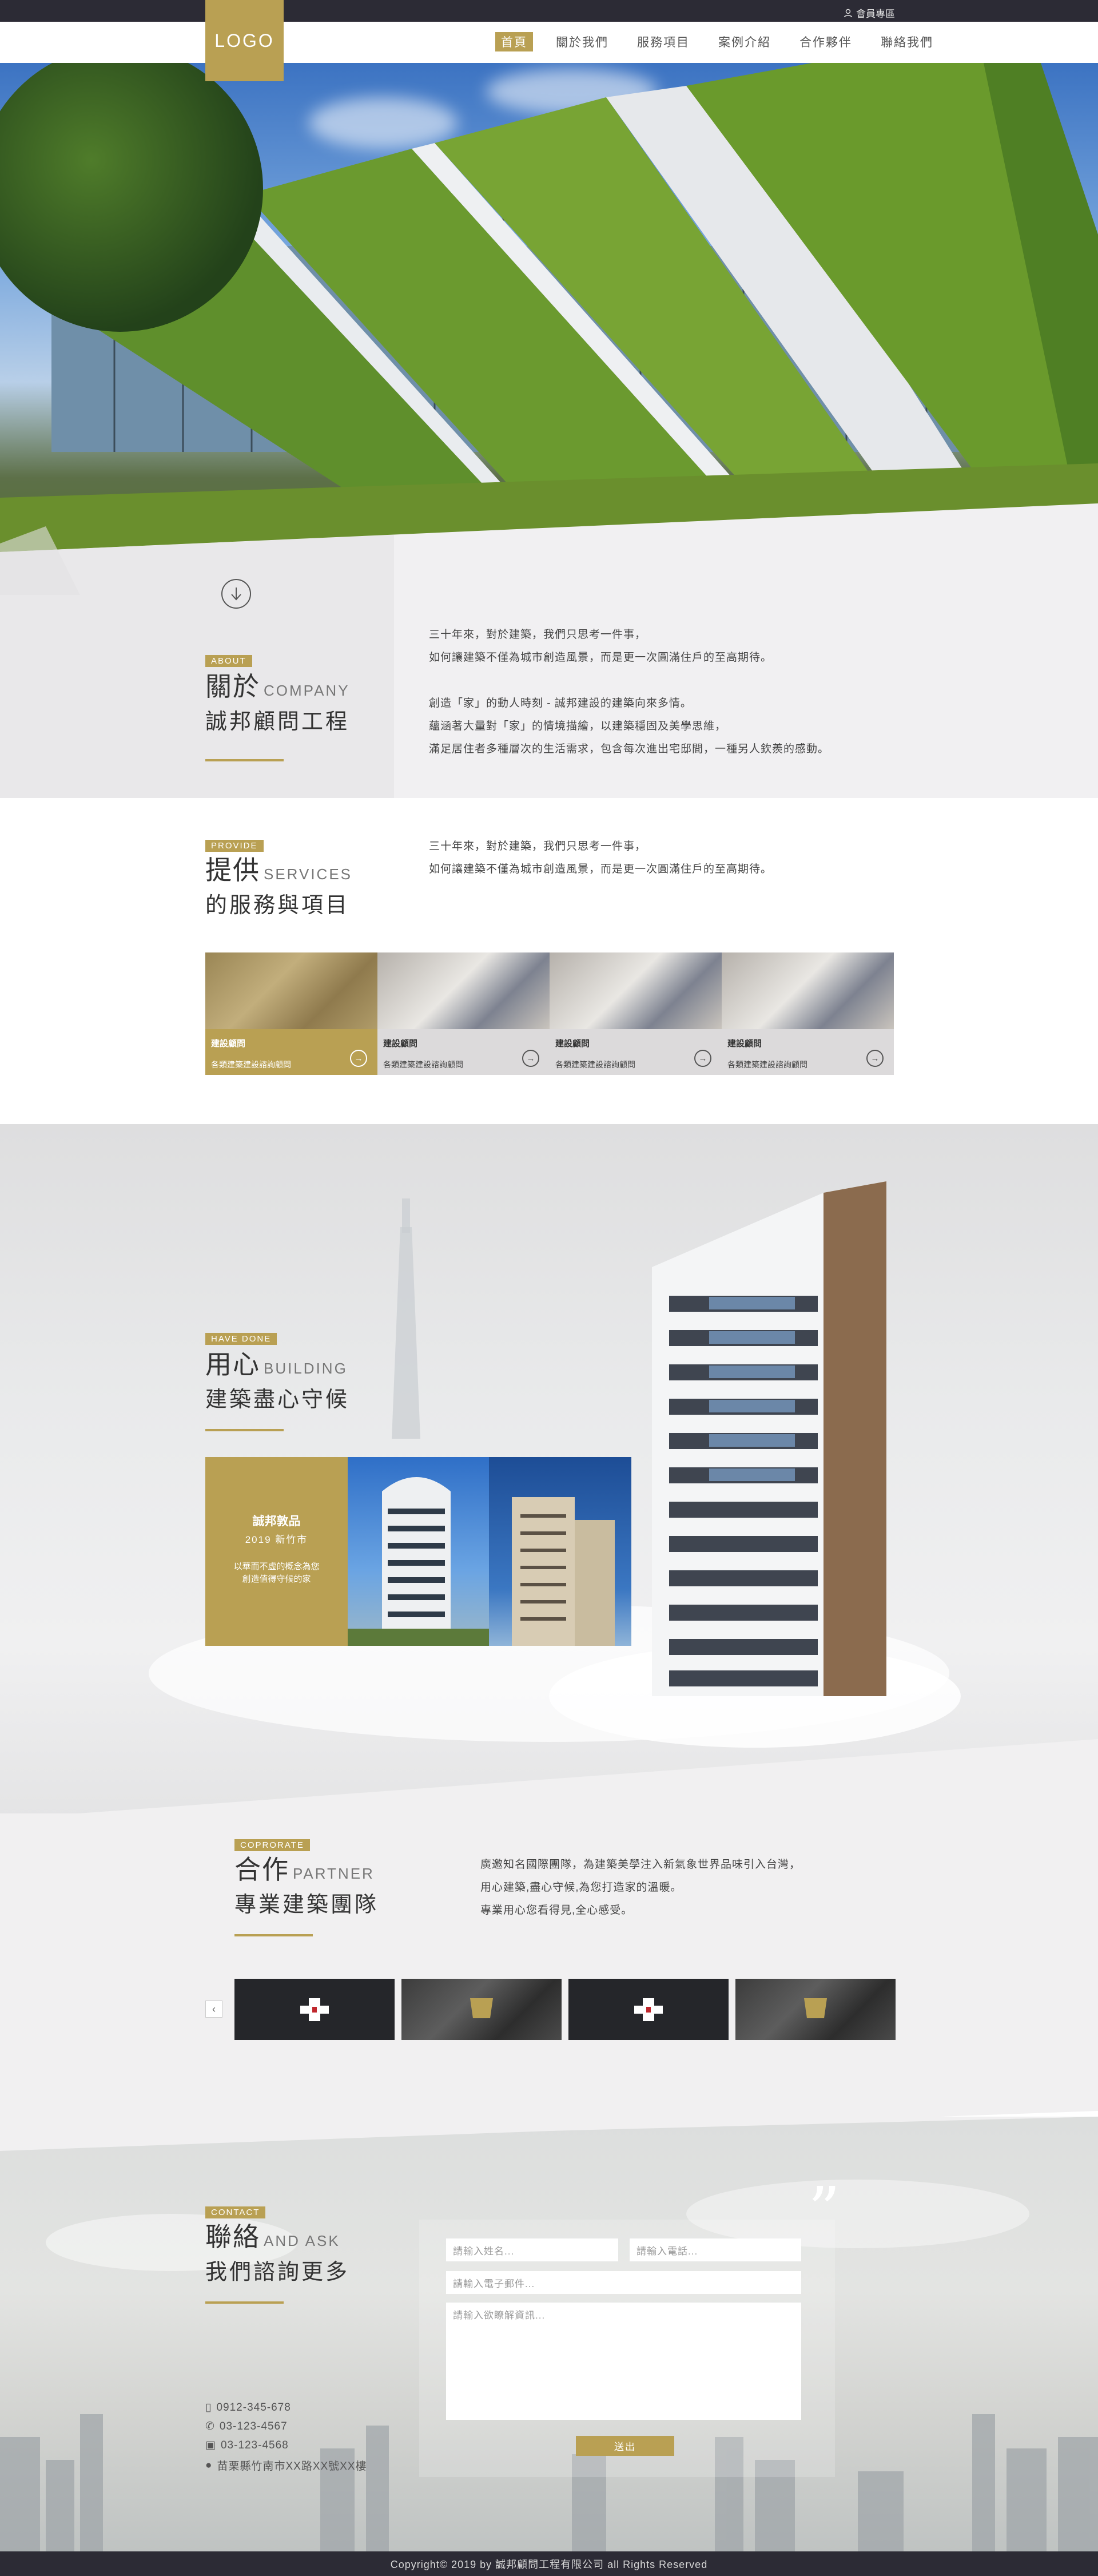 The image size is (1098, 2576). I want to click on about-para-4: 蘊涵著大量對「家」的情境描繪，以建築穩固及美學思維，, so click(578, 726).